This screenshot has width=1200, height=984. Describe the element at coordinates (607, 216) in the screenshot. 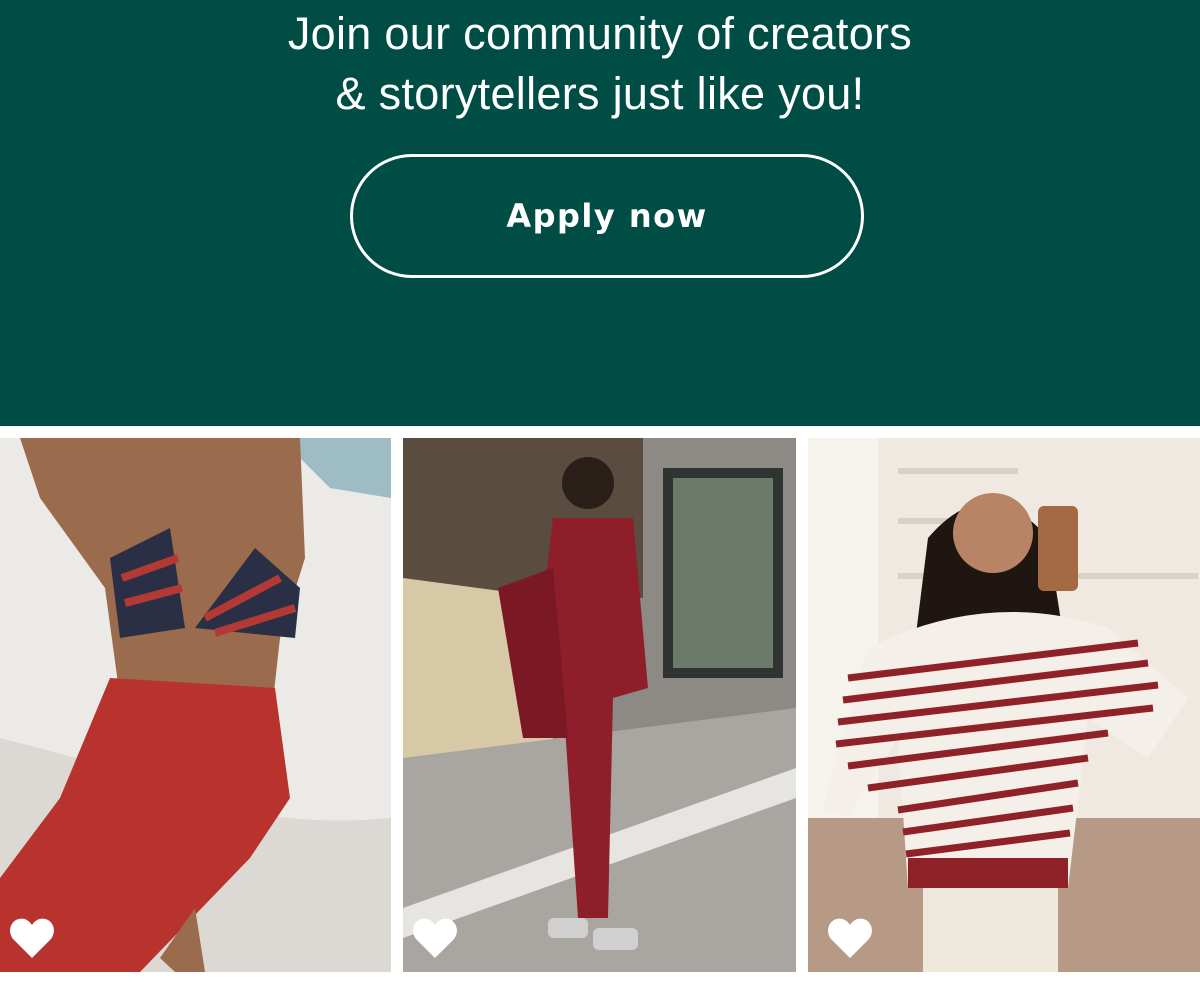

I see `apply-now-button: Apply now` at that location.